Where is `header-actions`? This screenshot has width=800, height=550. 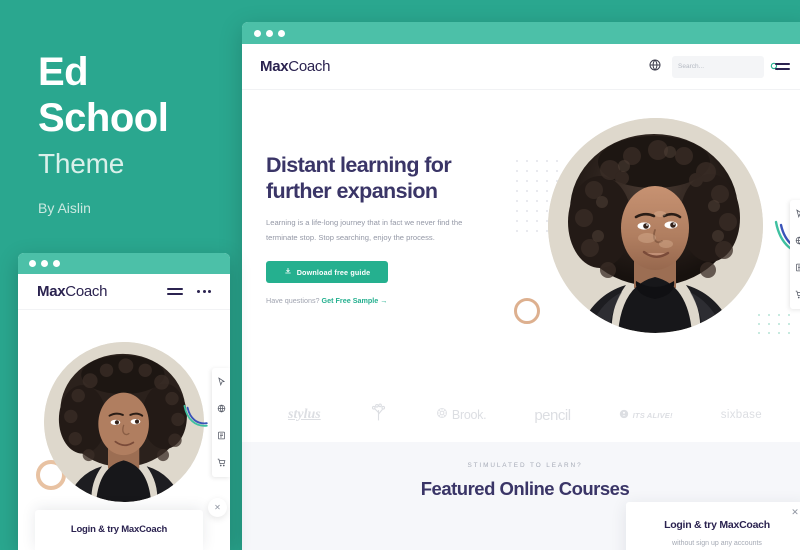 header-actions is located at coordinates (719, 66).